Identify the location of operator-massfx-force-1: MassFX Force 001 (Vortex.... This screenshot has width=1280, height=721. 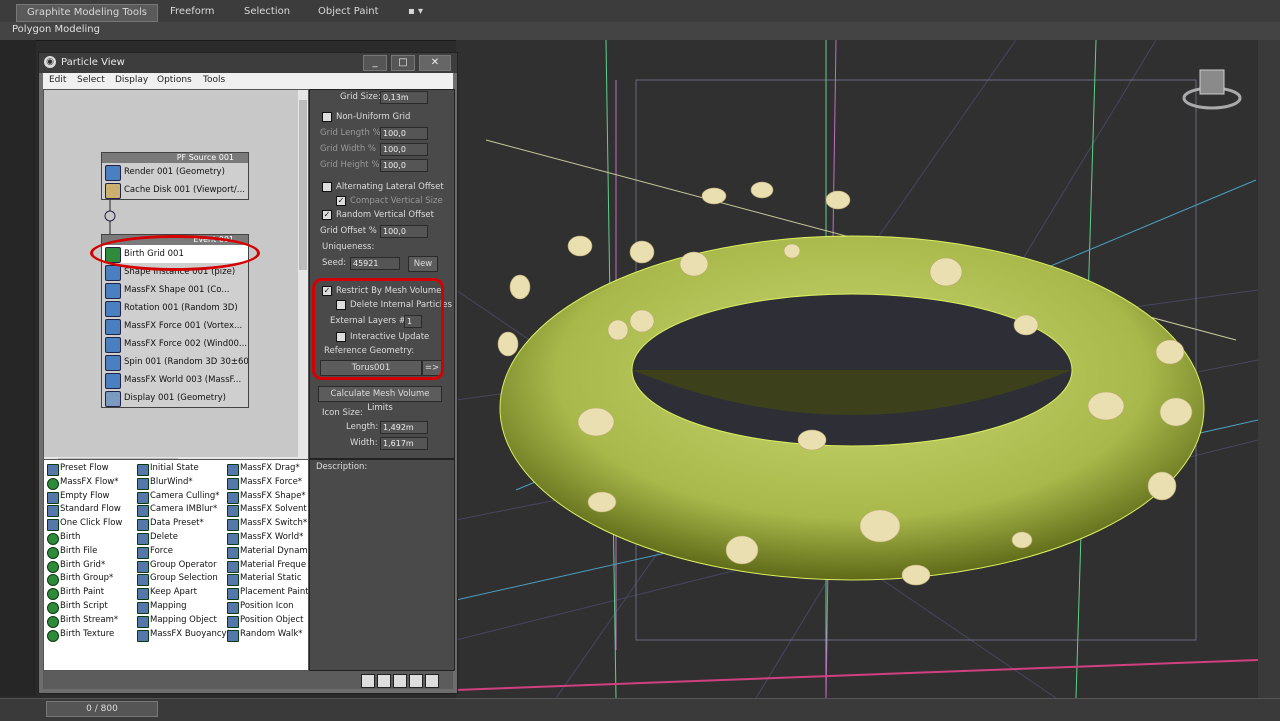
(175, 326).